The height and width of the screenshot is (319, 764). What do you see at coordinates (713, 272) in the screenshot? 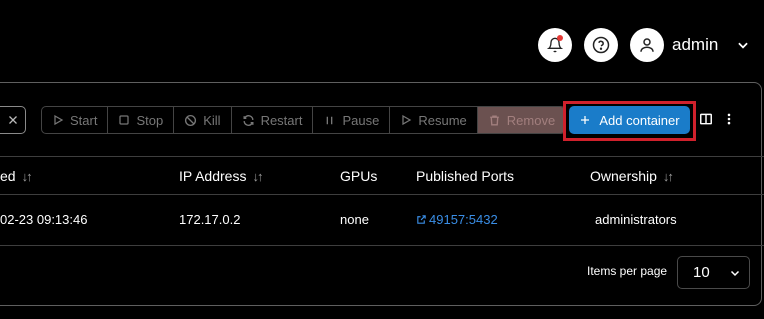
I see `items-per-page-select: 10` at bounding box center [713, 272].